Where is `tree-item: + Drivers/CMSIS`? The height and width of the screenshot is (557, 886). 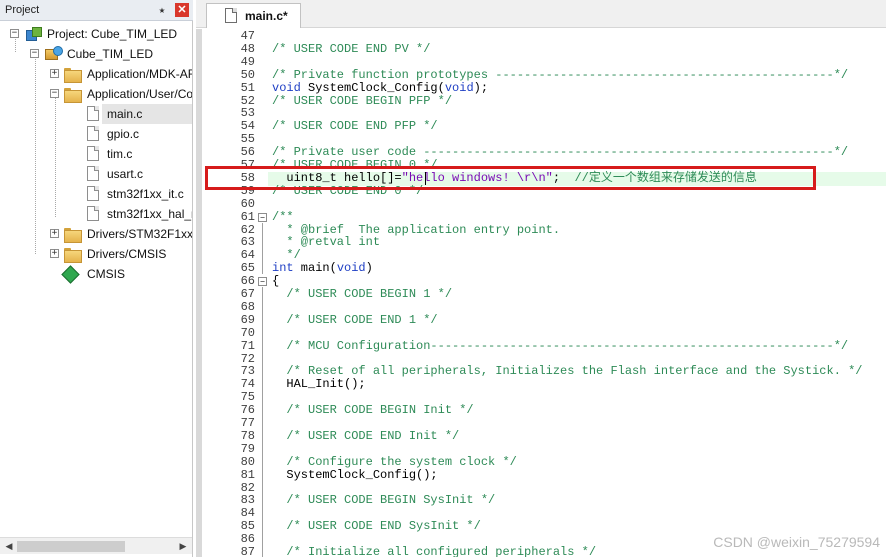
tree-item: + Drivers/CMSIS is located at coordinates (96, 254).